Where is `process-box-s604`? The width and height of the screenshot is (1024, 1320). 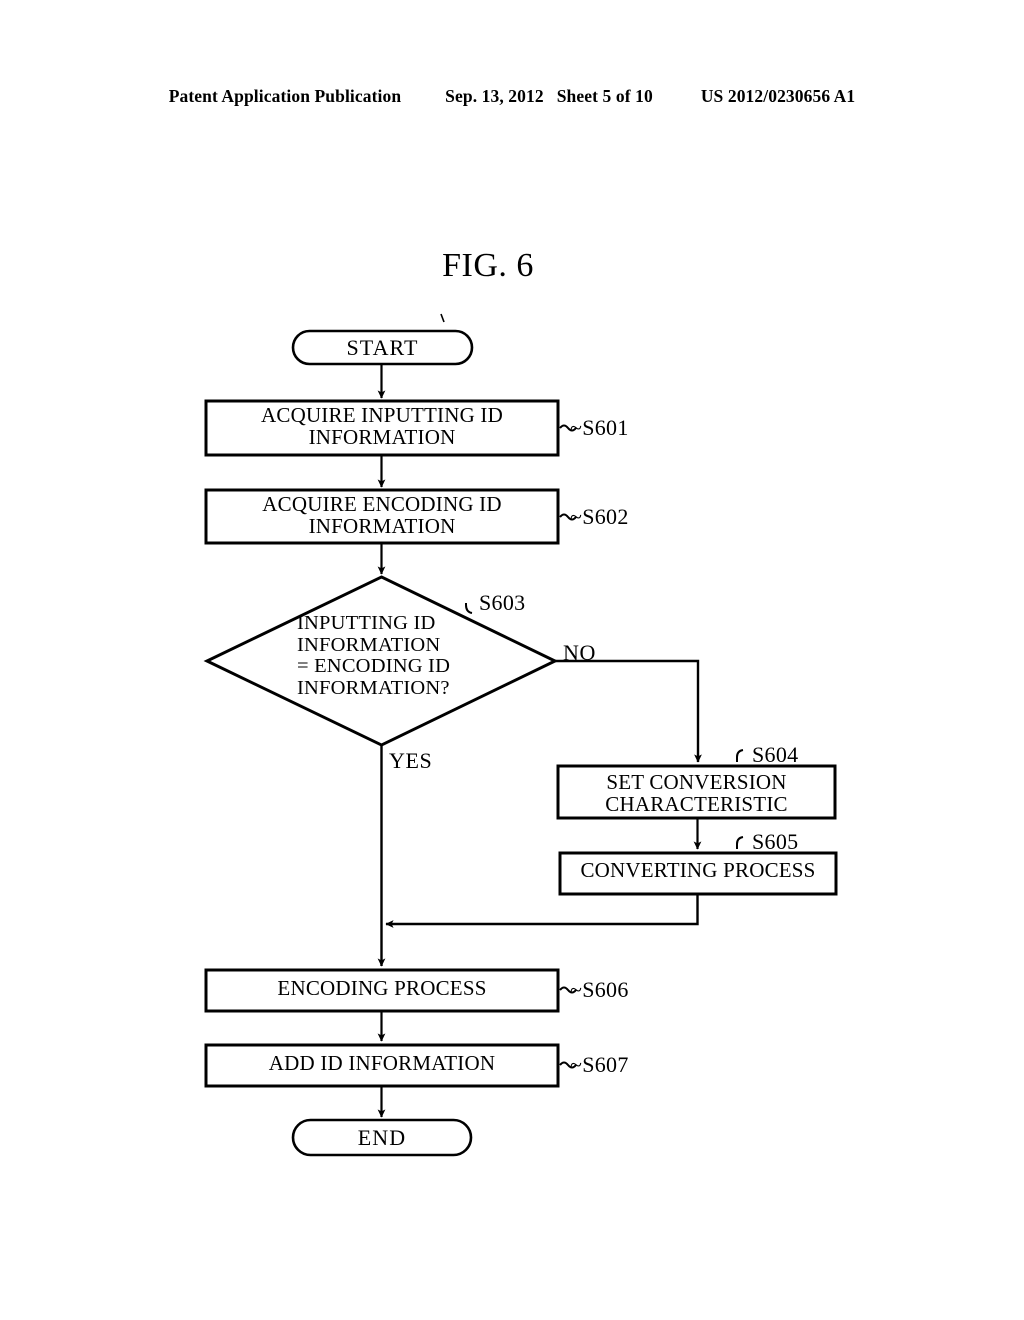 process-box-s604 is located at coordinates (696, 792).